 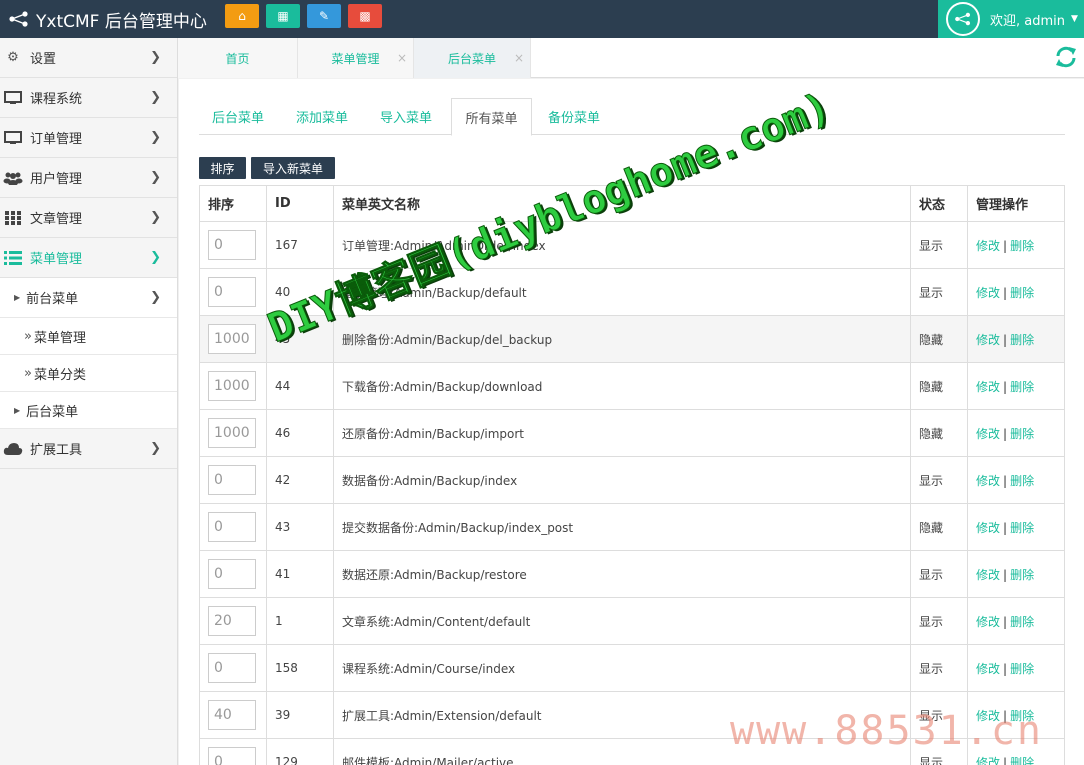 What do you see at coordinates (472, 58) in the screenshot?
I see `tab-back-menu: 后台菜单 ×` at bounding box center [472, 58].